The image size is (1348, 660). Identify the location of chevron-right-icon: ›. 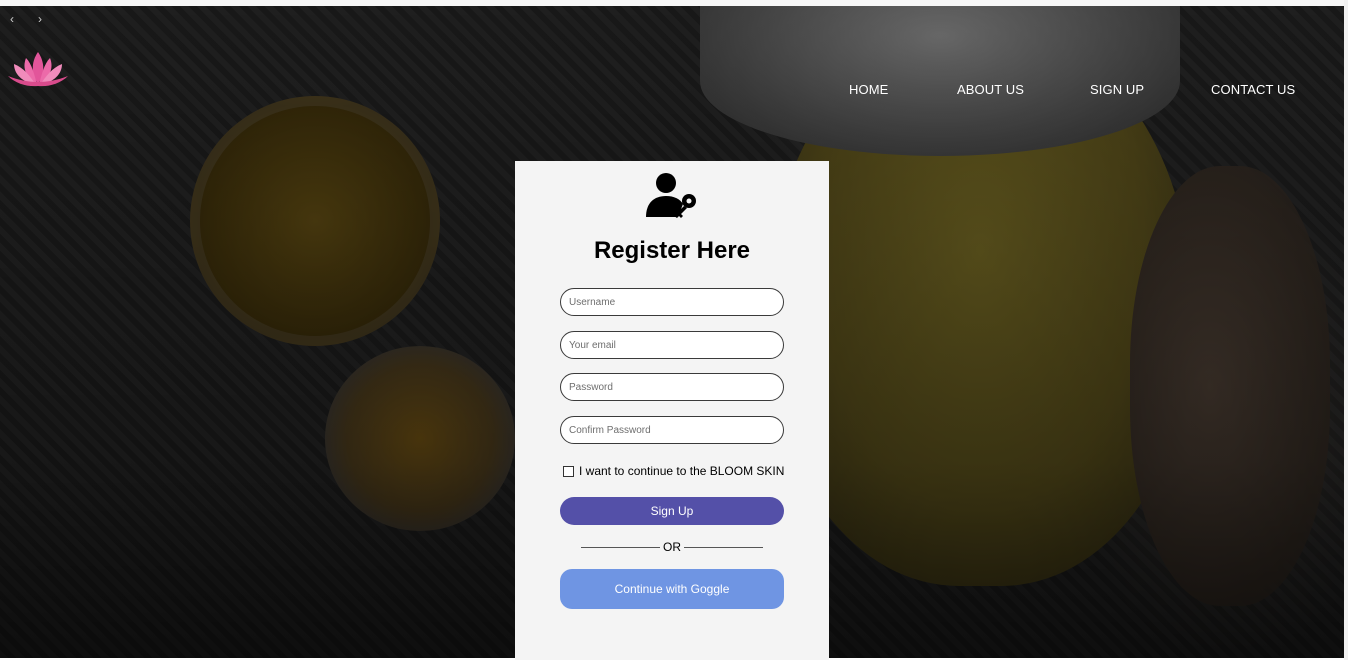
(40, 19).